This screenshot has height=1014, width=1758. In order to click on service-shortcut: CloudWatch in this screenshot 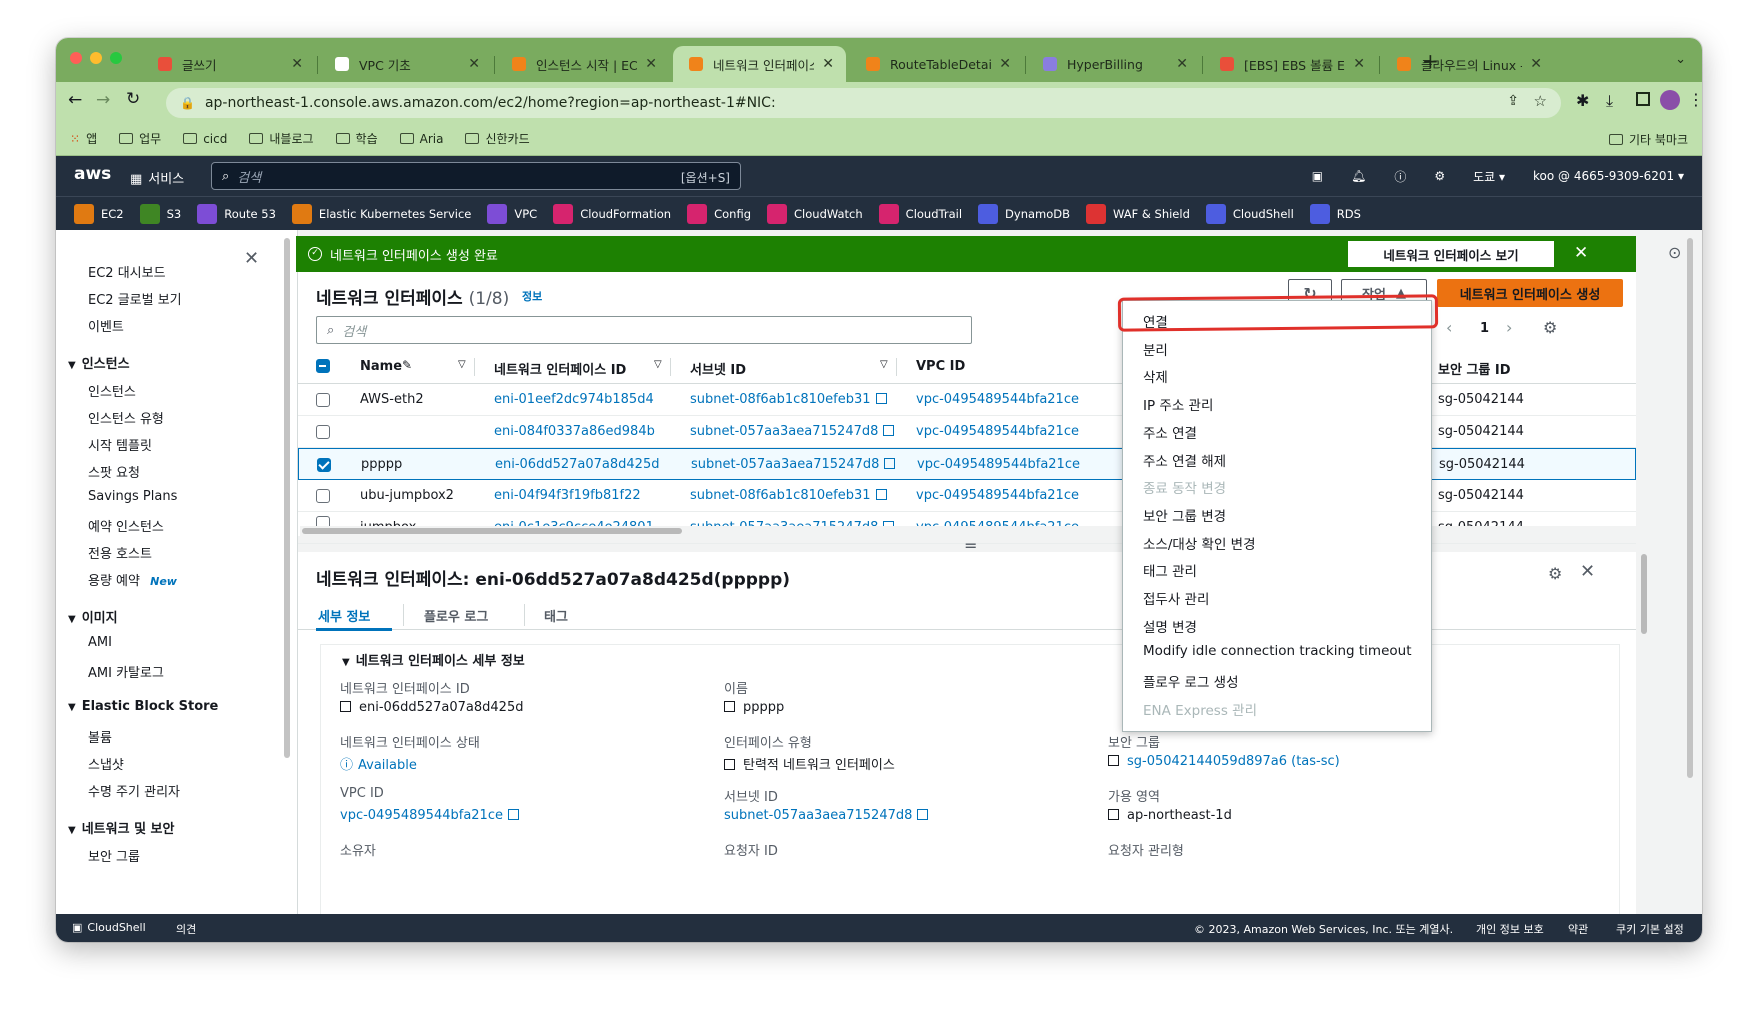, I will do `click(815, 213)`.